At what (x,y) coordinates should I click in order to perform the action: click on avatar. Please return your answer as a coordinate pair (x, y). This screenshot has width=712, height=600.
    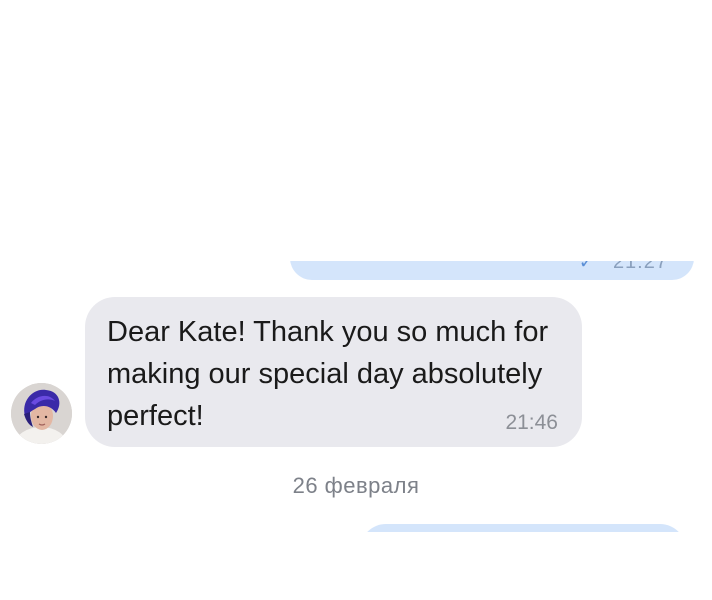
    Looking at the image, I should click on (41, 413).